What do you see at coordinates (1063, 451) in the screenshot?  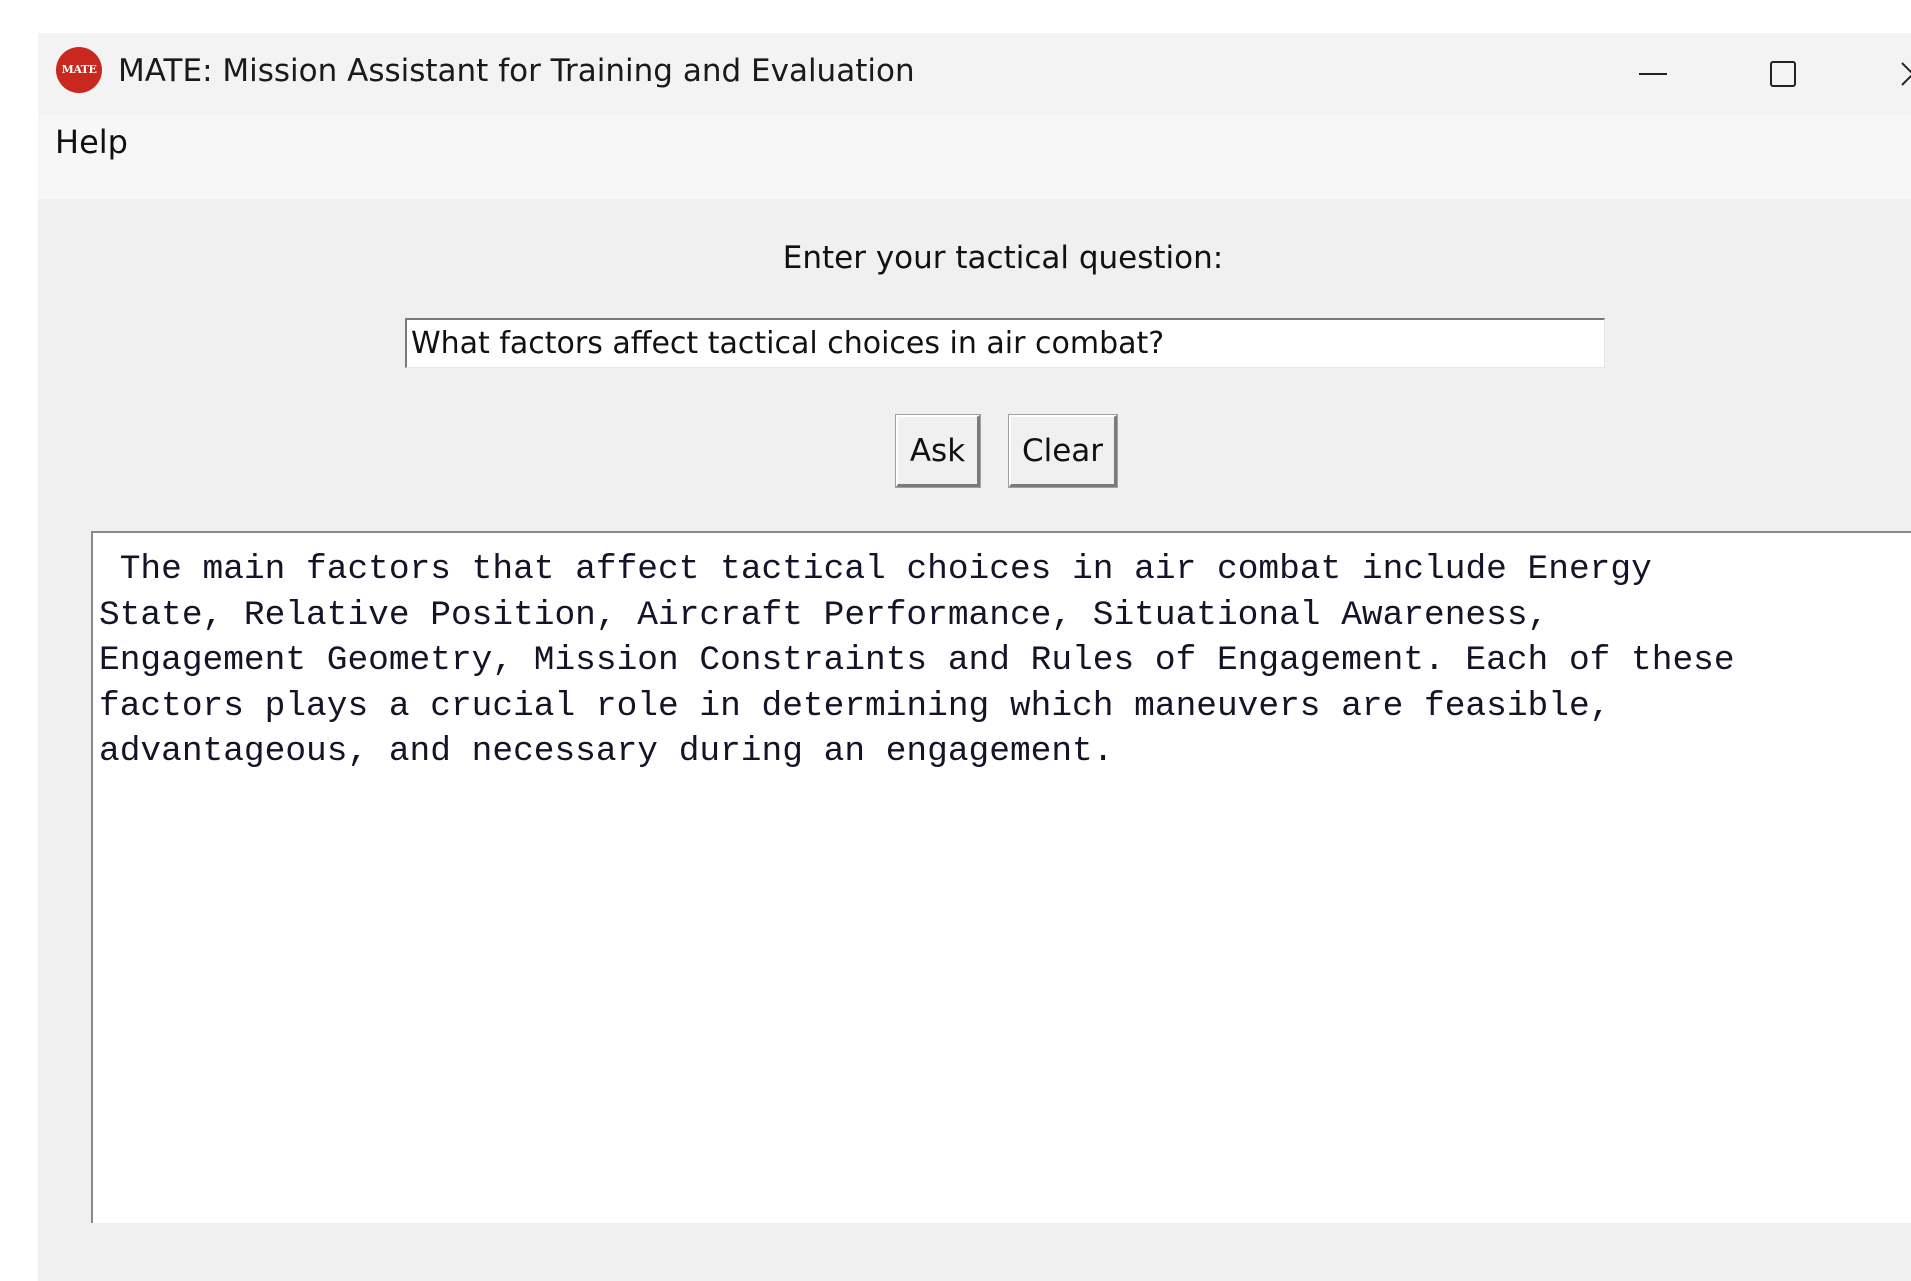 I see `clear-button: Clear` at bounding box center [1063, 451].